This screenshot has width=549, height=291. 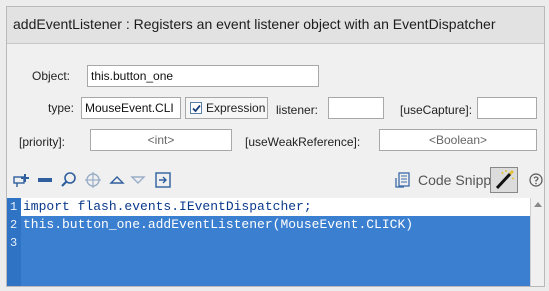 What do you see at coordinates (45, 180) in the screenshot?
I see `delete-icon` at bounding box center [45, 180].